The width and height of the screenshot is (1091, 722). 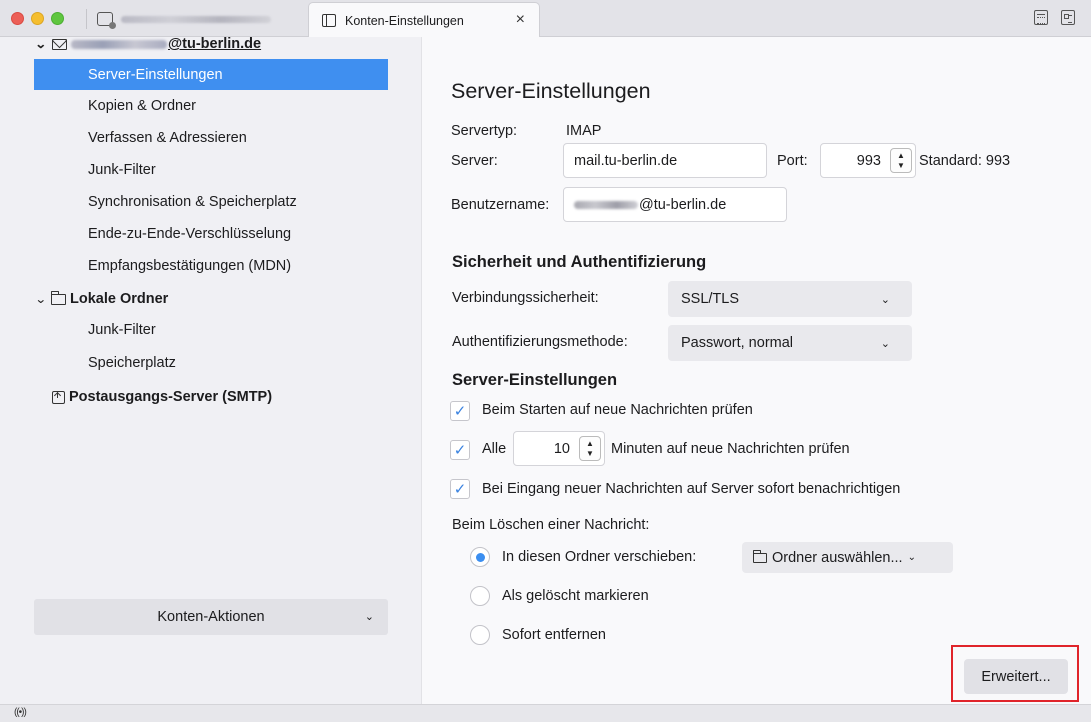 What do you see at coordinates (792, 161) in the screenshot?
I see `port-label: Port:` at bounding box center [792, 161].